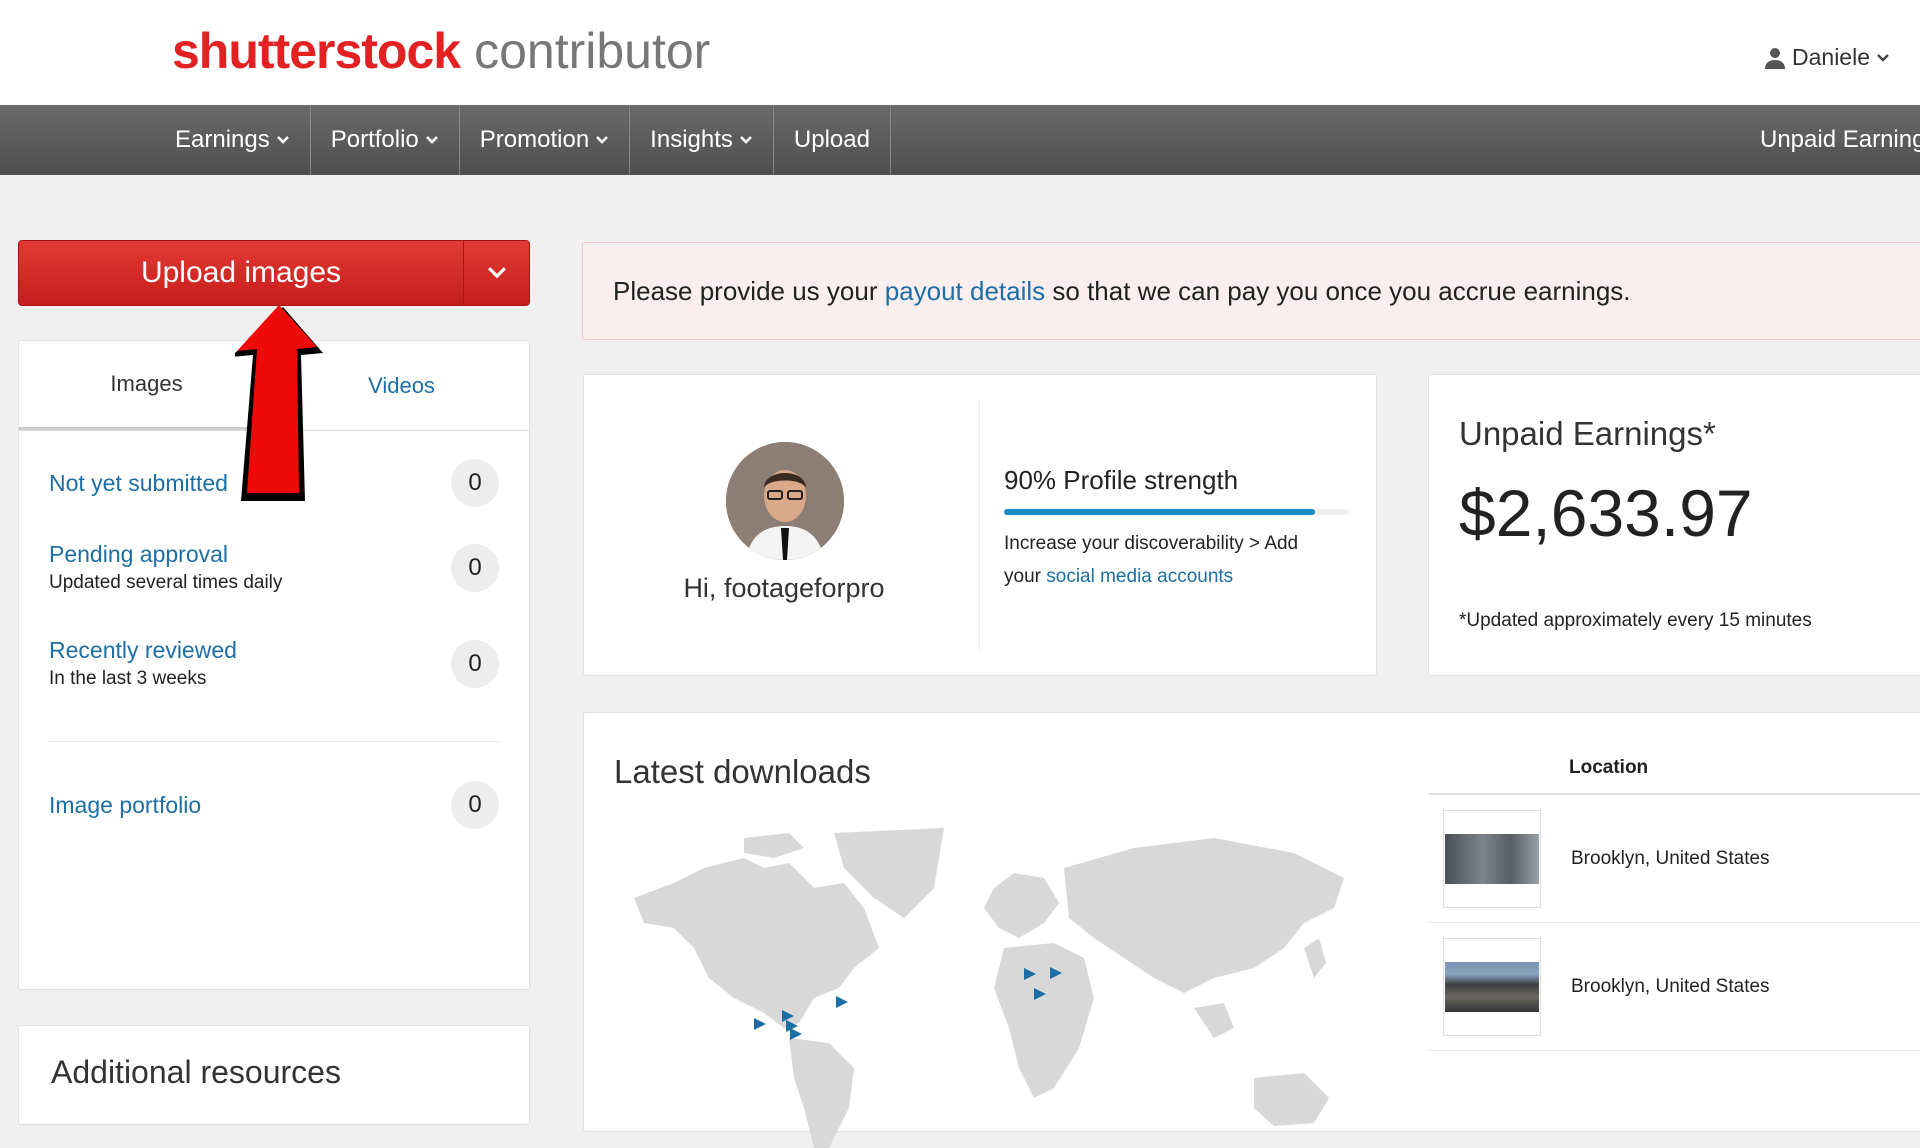 Image resolution: width=1920 pixels, height=1148 pixels. I want to click on unpaid-earnings-value: $2,633.97, so click(1606, 513).